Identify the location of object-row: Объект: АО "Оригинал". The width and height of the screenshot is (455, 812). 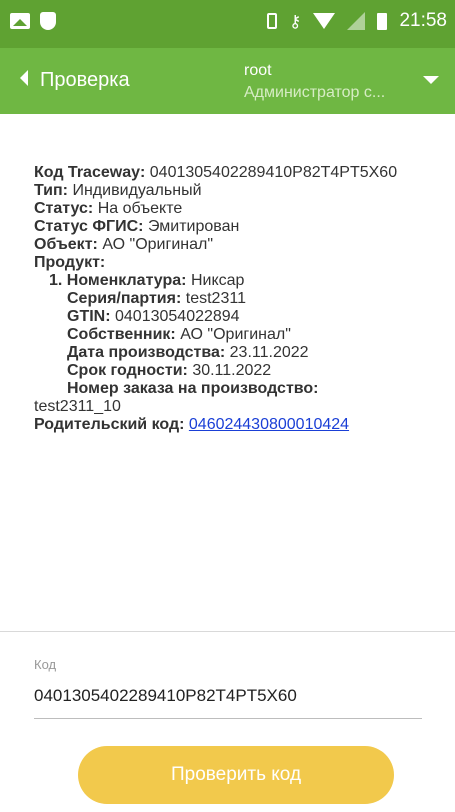
(124, 244).